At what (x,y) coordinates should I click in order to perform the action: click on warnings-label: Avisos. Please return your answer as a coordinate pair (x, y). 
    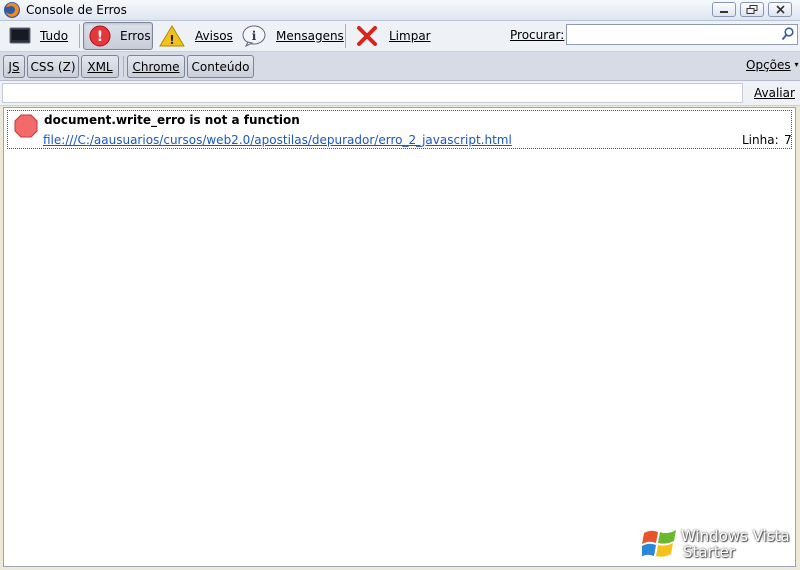
    Looking at the image, I should click on (214, 36).